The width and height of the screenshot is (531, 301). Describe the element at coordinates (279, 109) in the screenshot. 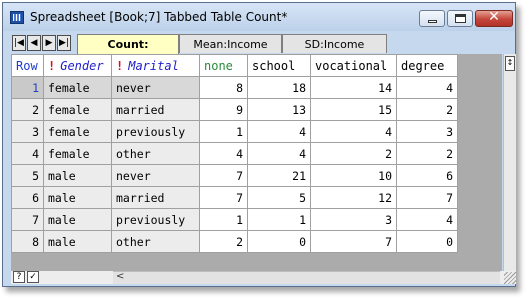

I see `school-cell: 13` at that location.